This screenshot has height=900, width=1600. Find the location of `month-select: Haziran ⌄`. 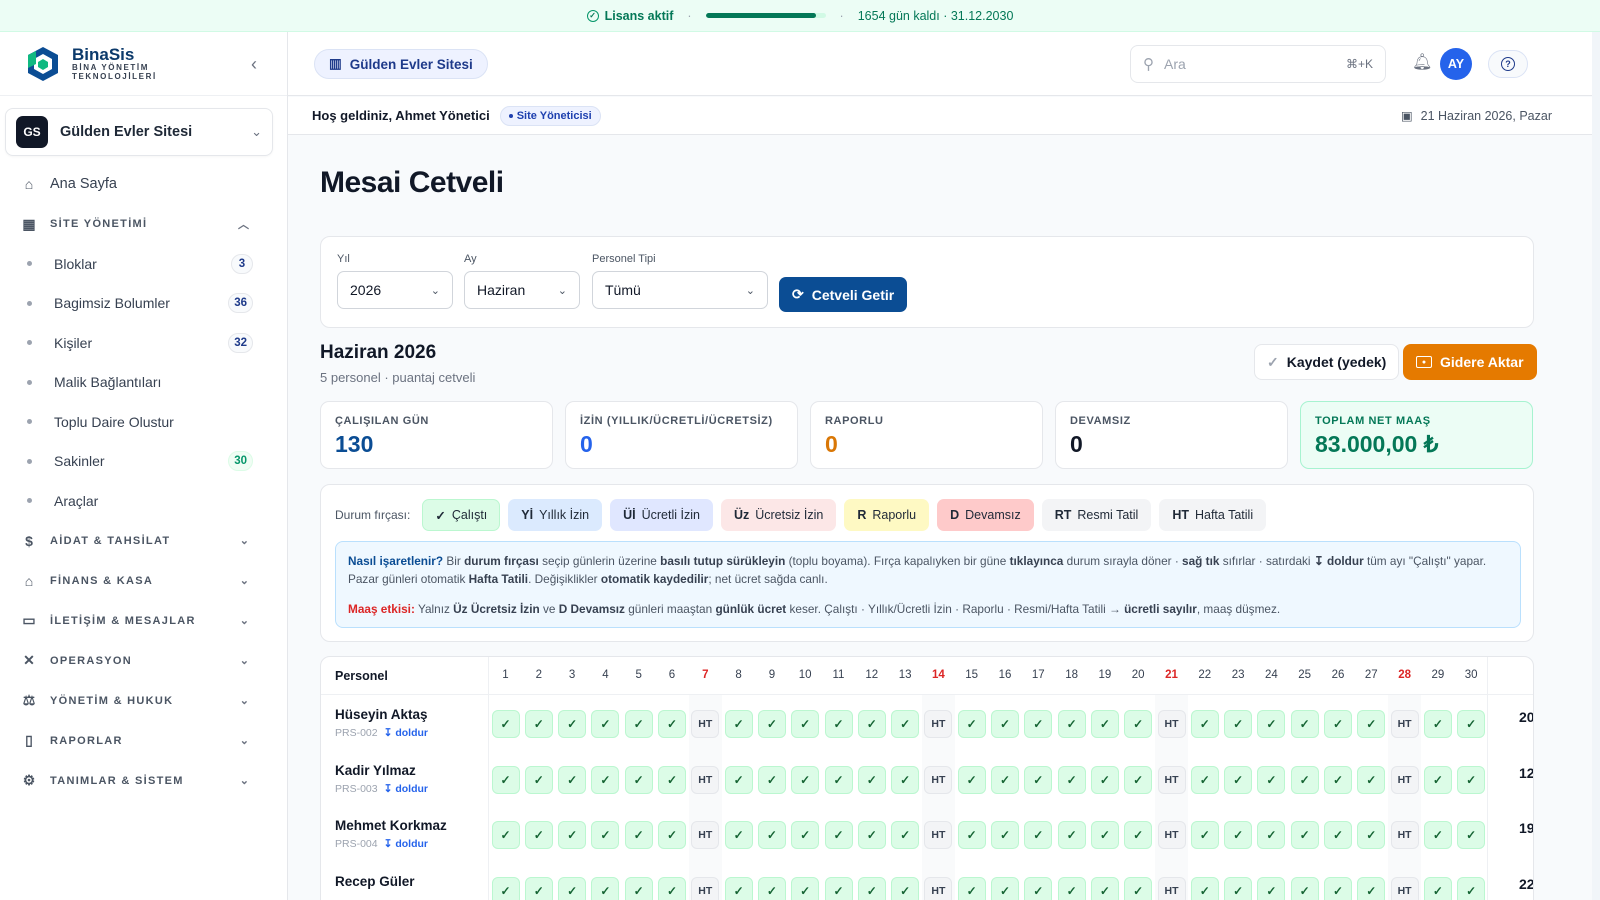

month-select: Haziran ⌄ is located at coordinates (522, 290).